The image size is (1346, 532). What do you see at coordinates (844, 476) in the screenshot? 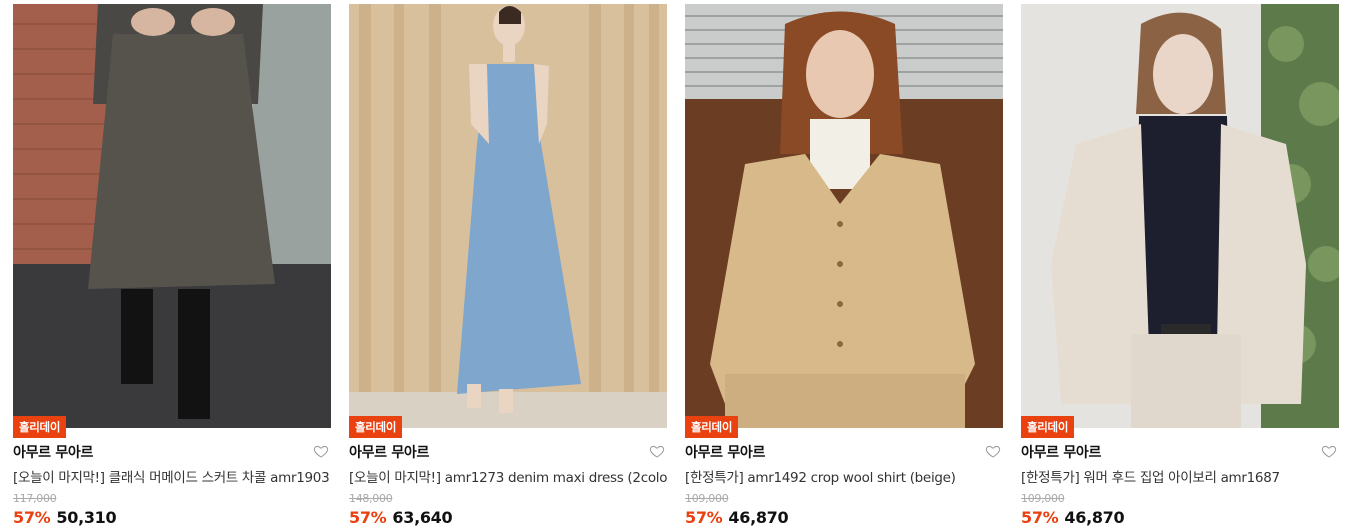
I see `product-title: [한정특가] amr1492 crop wool shirt (beige)` at bounding box center [844, 476].